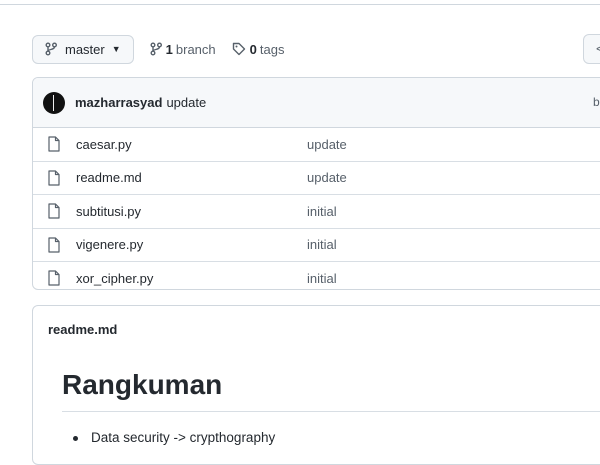 The height and width of the screenshot is (465, 600). What do you see at coordinates (118, 102) in the screenshot?
I see `commit-author: mazharrasyad` at bounding box center [118, 102].